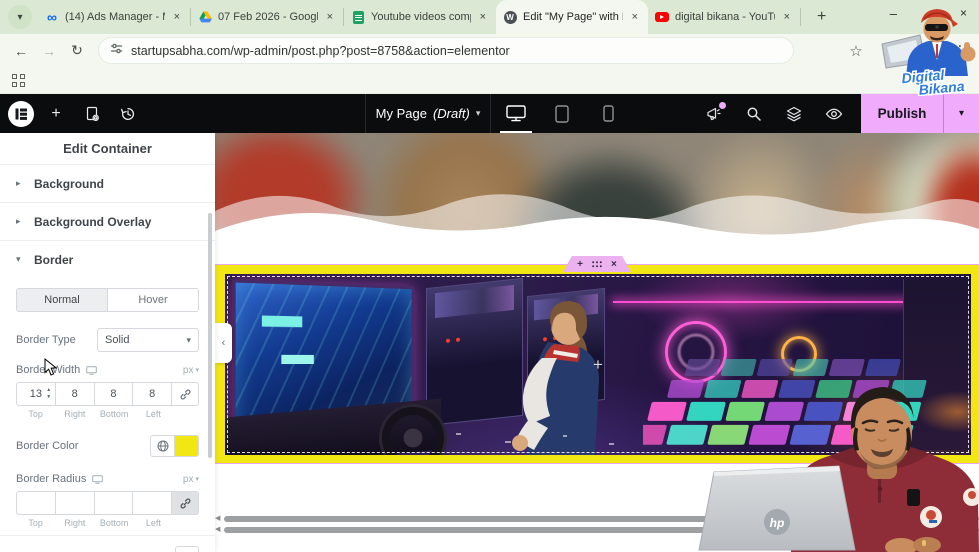  I want to click on stepper-down-icon: ▼, so click(48, 397).